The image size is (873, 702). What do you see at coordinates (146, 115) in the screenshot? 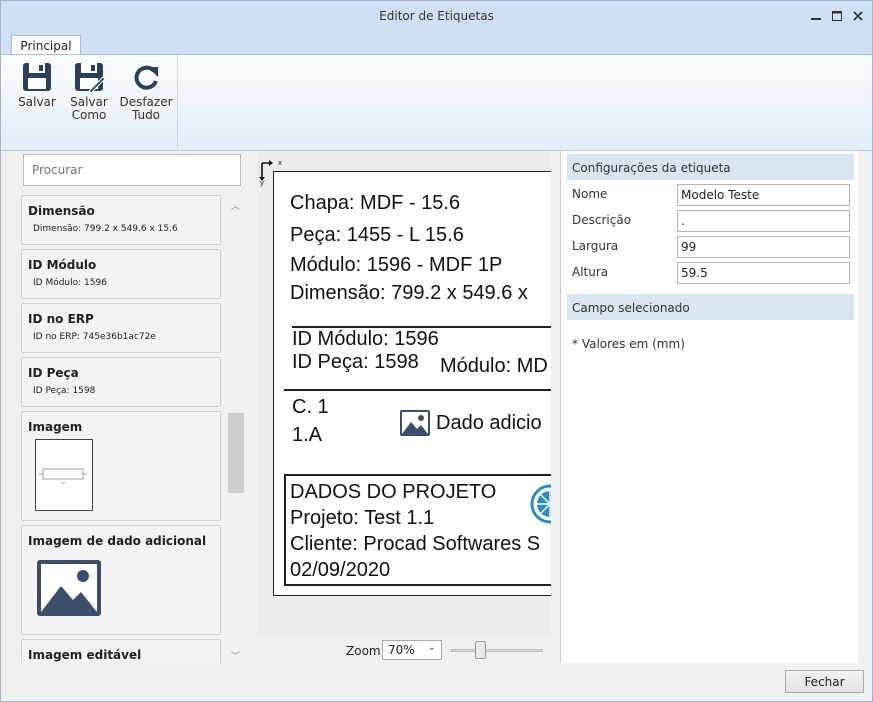
I see `undo-label-2: Tudo` at bounding box center [146, 115].